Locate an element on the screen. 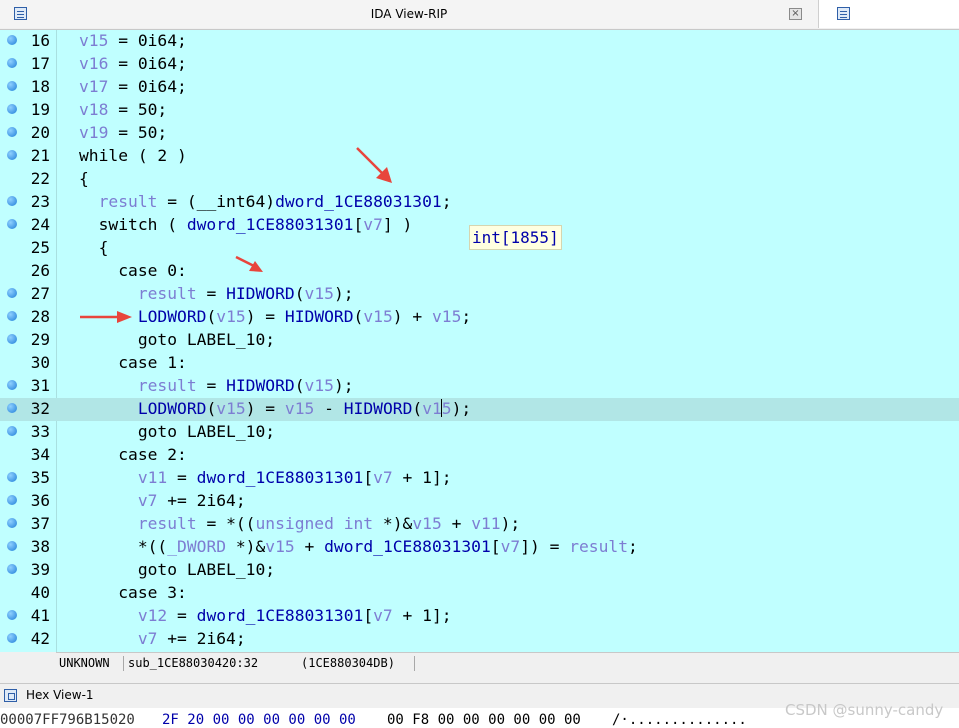 The width and height of the screenshot is (959, 728). variable-token: 5 is located at coordinates (447, 408).